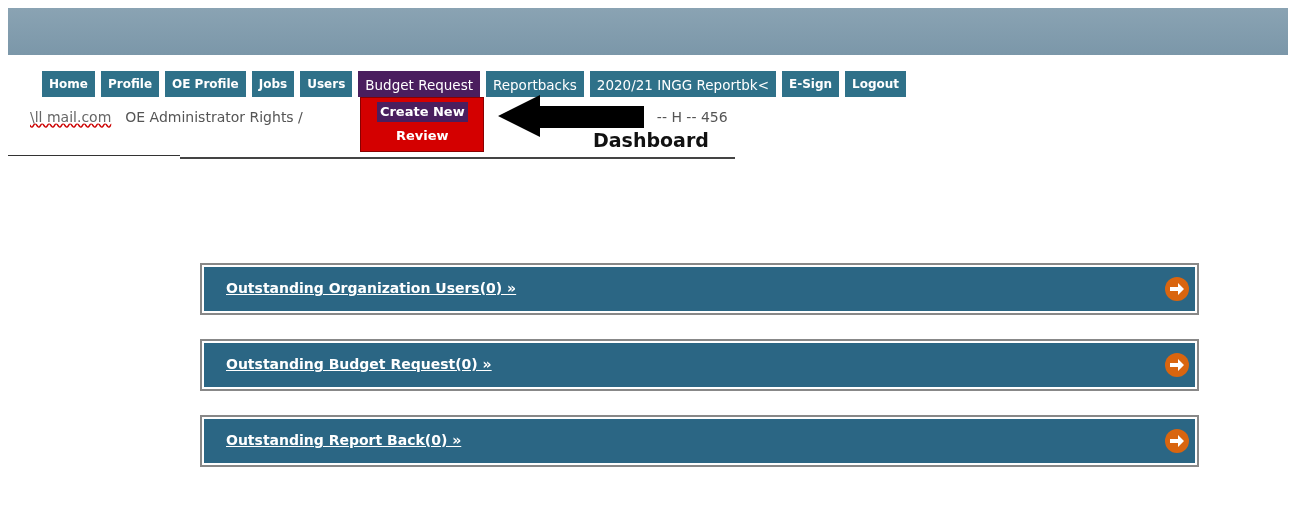 The width and height of the screenshot is (1301, 508). Describe the element at coordinates (419, 84) in the screenshot. I see `nav-tab: Budget Request` at that location.